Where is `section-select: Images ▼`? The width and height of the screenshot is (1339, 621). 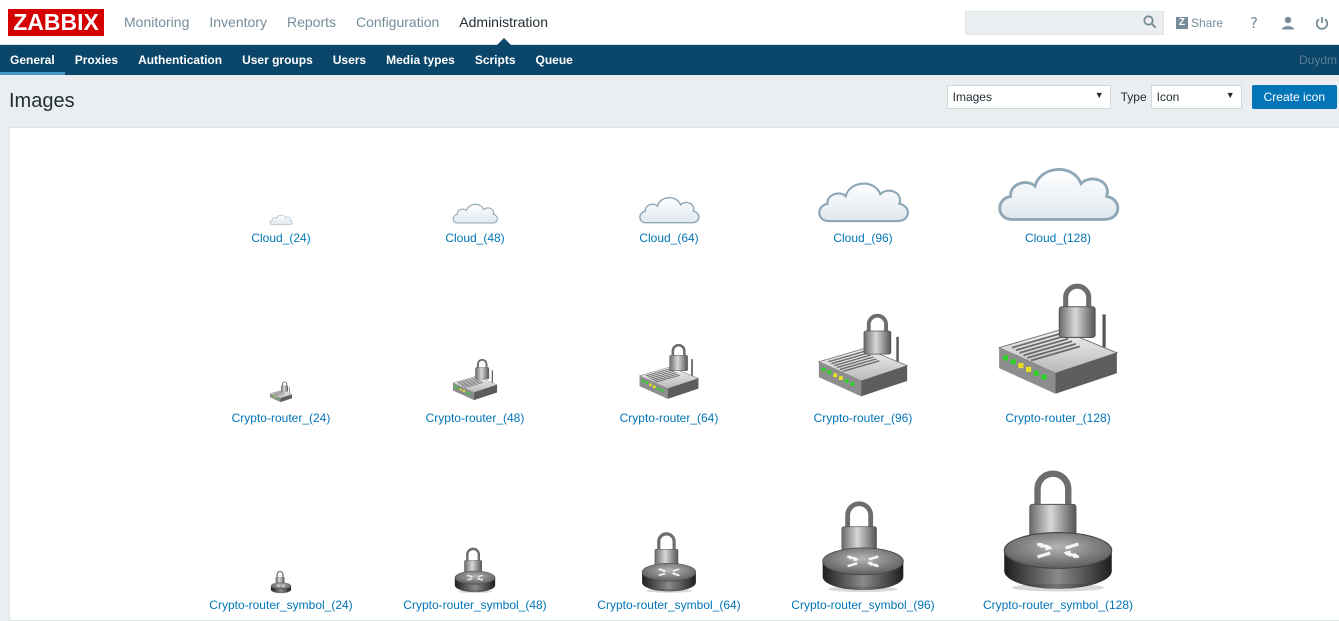
section-select: Images ▼ is located at coordinates (1028, 97).